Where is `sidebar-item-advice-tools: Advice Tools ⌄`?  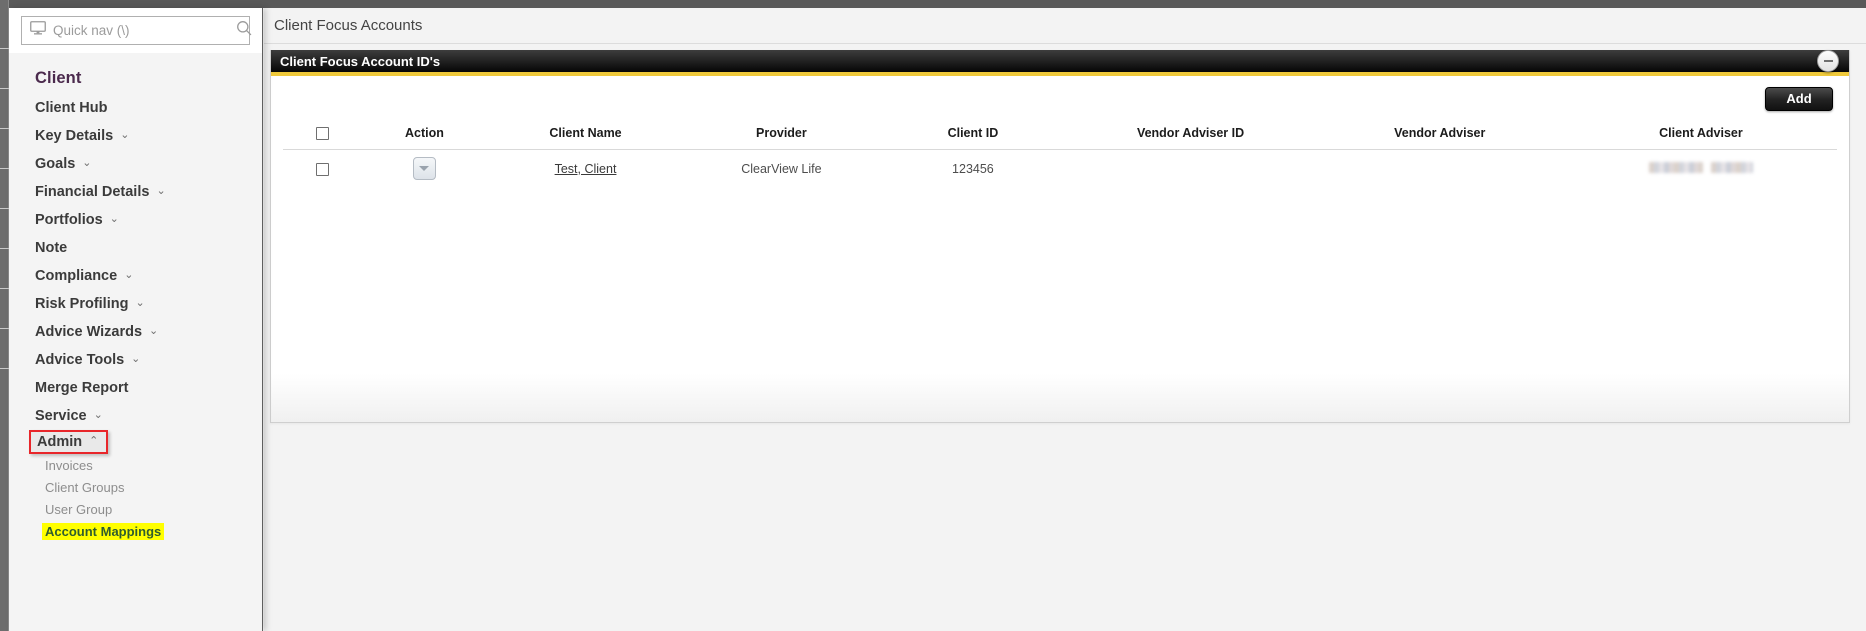
sidebar-item-advice-tools: Advice Tools ⌄ is located at coordinates (135, 360).